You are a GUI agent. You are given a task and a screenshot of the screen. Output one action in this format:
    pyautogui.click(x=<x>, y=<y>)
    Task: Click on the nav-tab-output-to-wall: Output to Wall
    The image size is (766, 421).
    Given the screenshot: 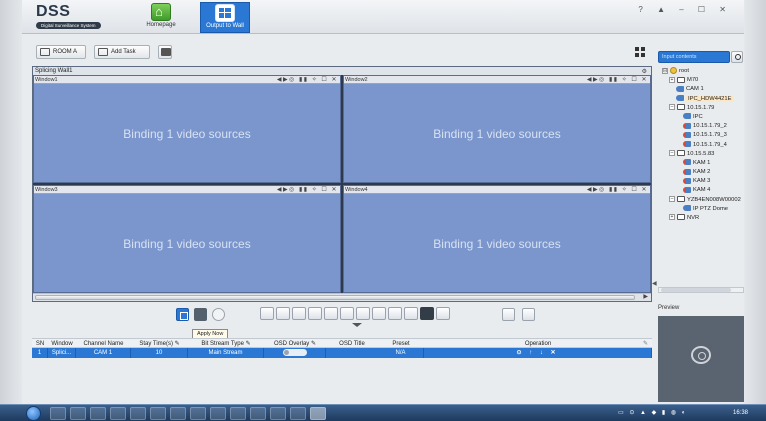 What is the action you would take?
    pyautogui.click(x=225, y=17)
    